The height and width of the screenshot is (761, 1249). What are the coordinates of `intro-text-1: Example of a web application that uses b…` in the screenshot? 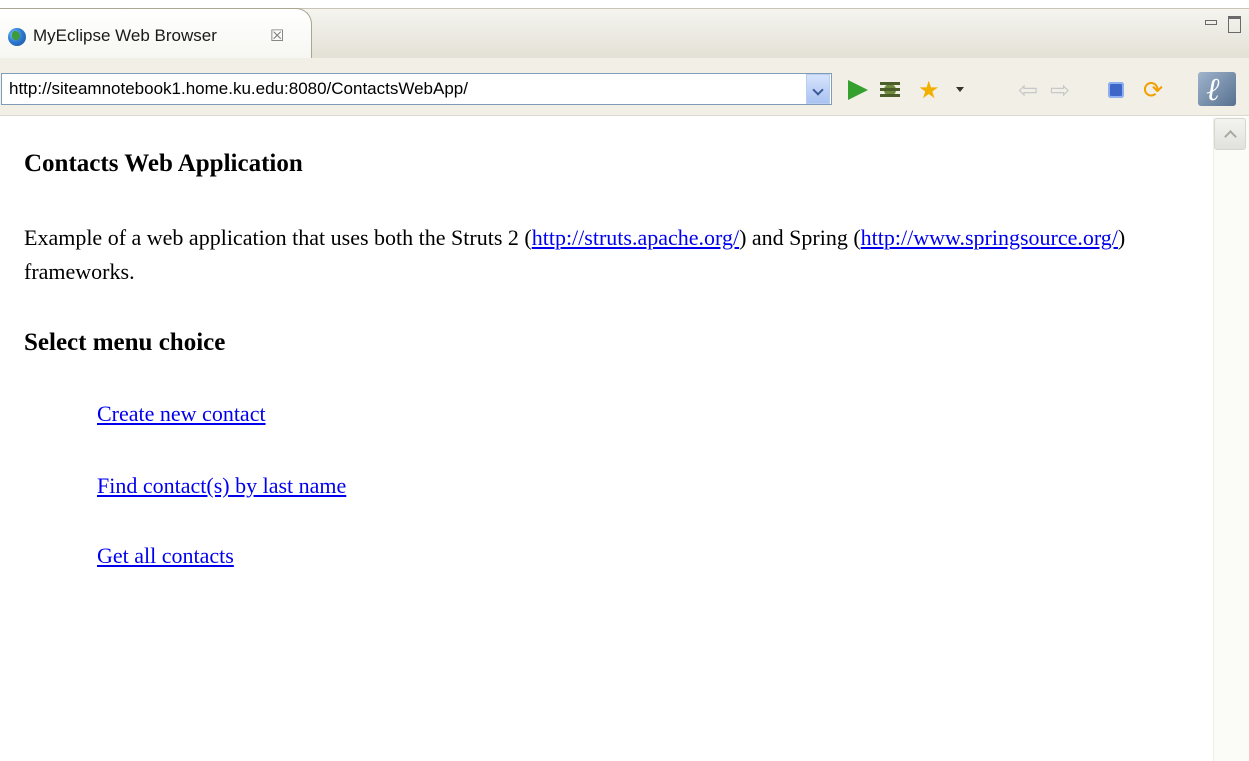 It's located at (278, 237).